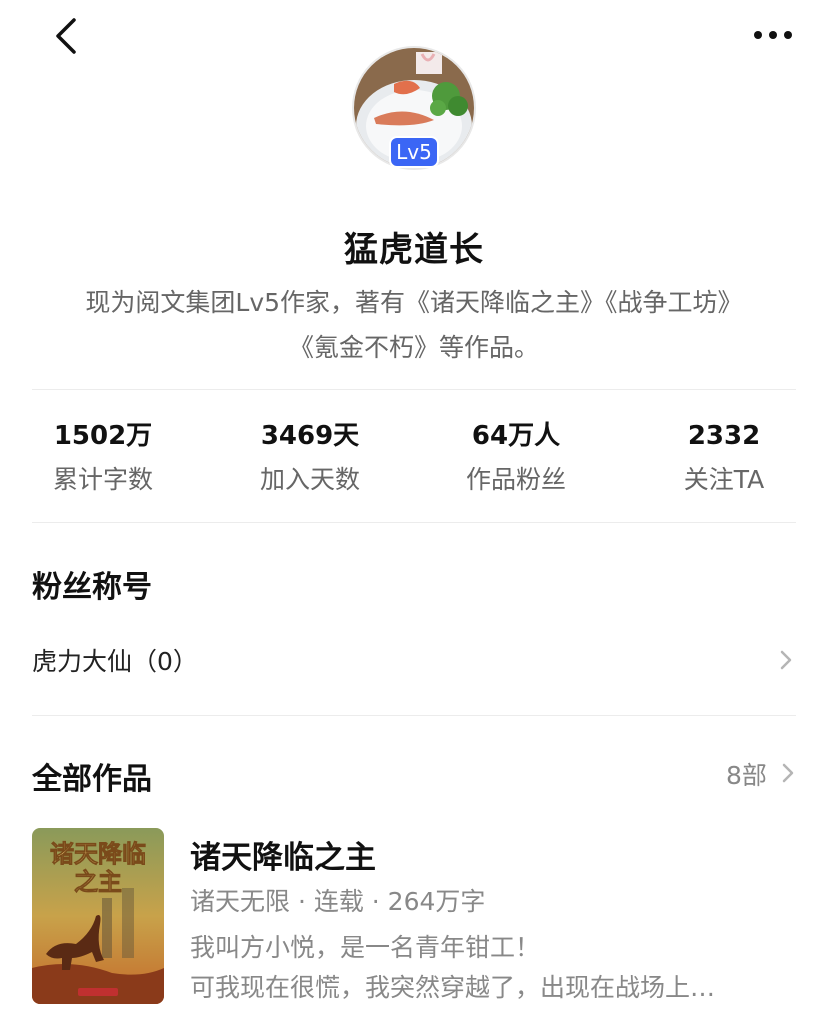 The width and height of the screenshot is (828, 1016). I want to click on fan-title-row: 虎力大仙（0）, so click(414, 660).